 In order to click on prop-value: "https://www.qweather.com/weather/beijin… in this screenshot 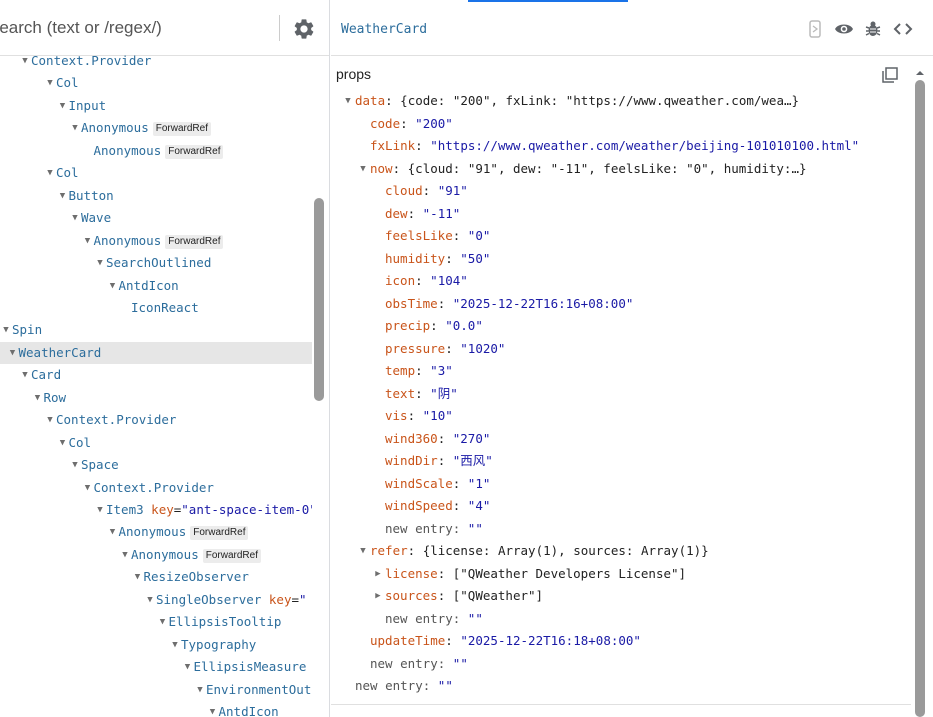, I will do `click(644, 145)`.